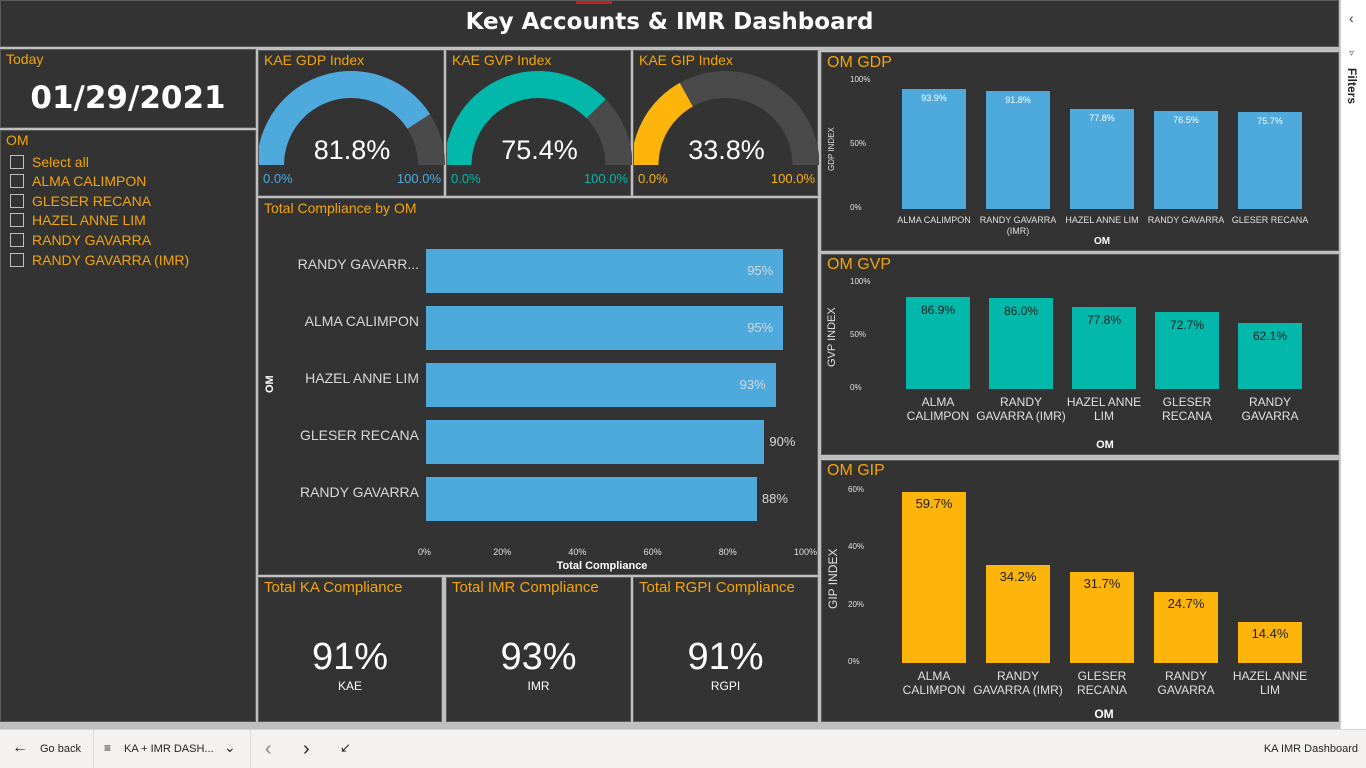 This screenshot has height=768, width=1366. Describe the element at coordinates (20, 748) in the screenshot. I see `arrow-left-icon: ←` at that location.